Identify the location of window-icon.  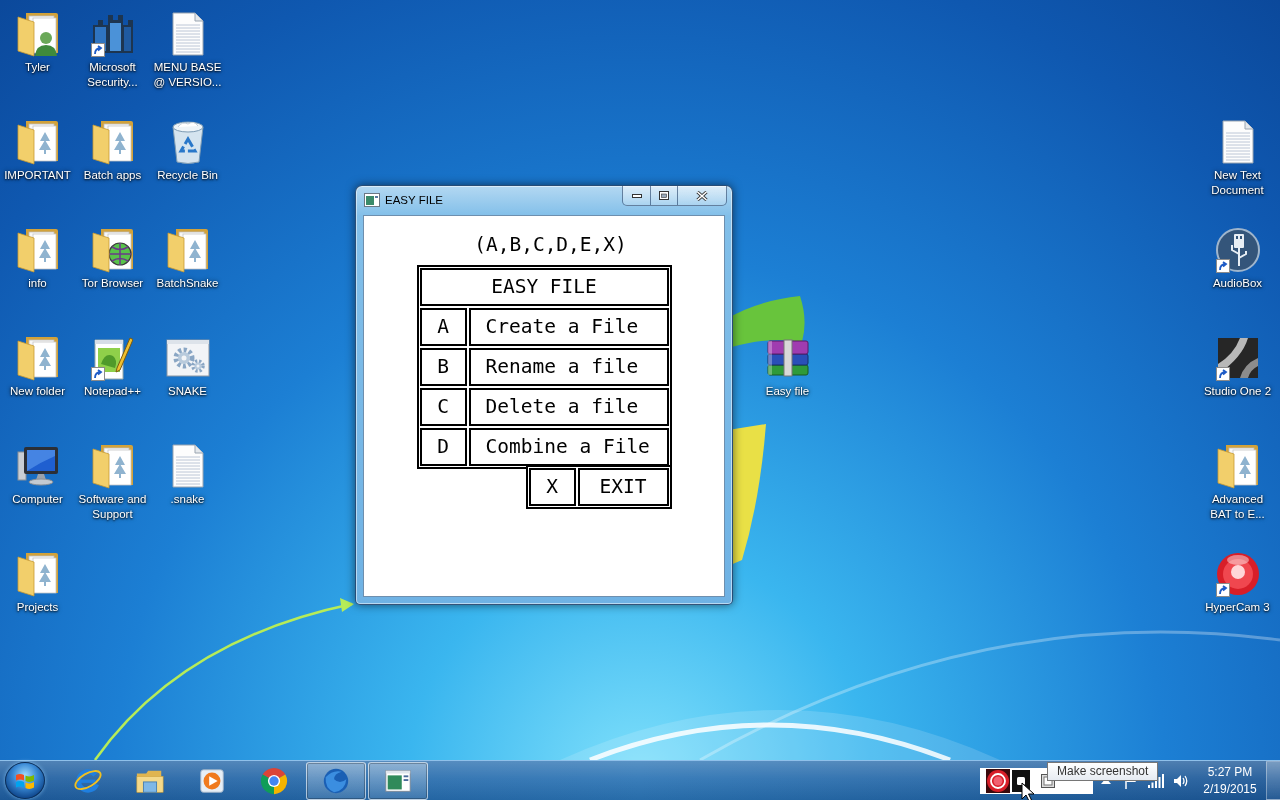
(372, 200).